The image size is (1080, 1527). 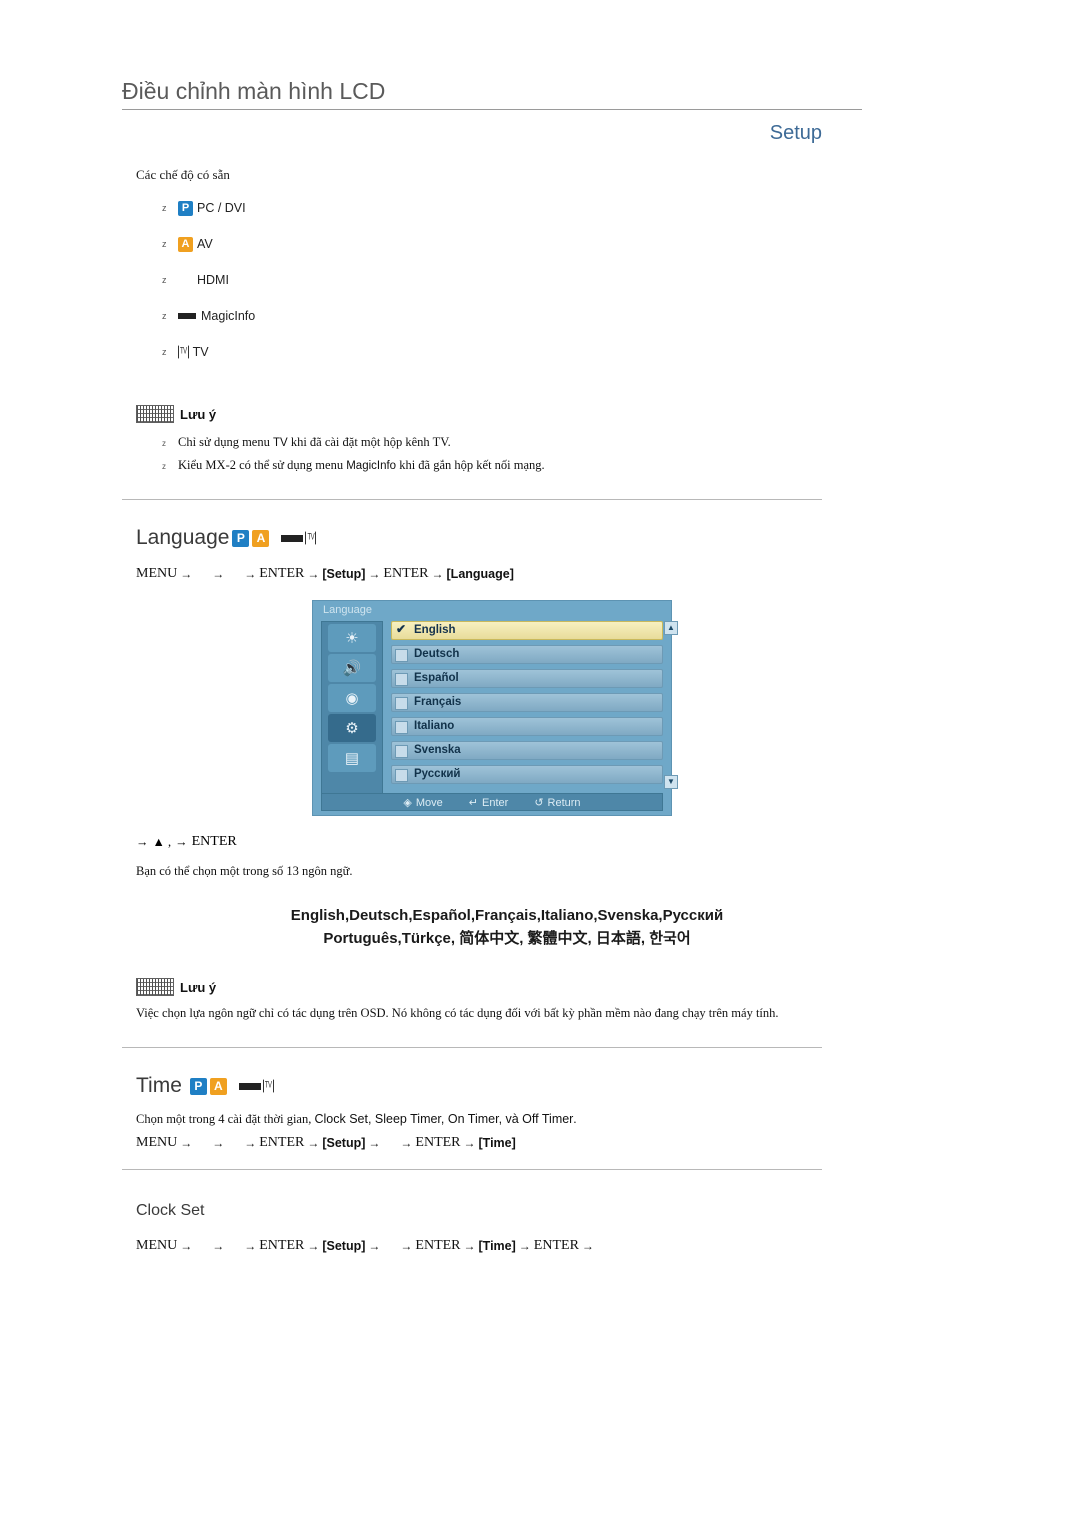 I want to click on note-text-post: khi đã cài đặt một hộp kênh TV., so click(x=369, y=442).